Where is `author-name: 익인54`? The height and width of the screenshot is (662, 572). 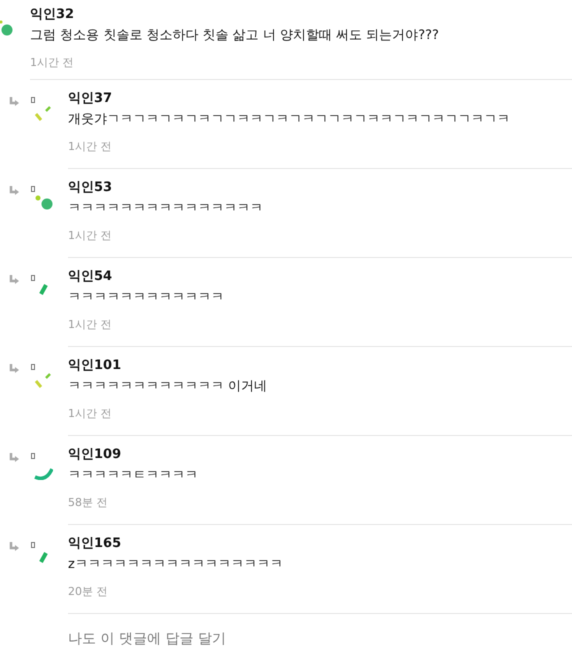 author-name: 익인54 is located at coordinates (91, 277).